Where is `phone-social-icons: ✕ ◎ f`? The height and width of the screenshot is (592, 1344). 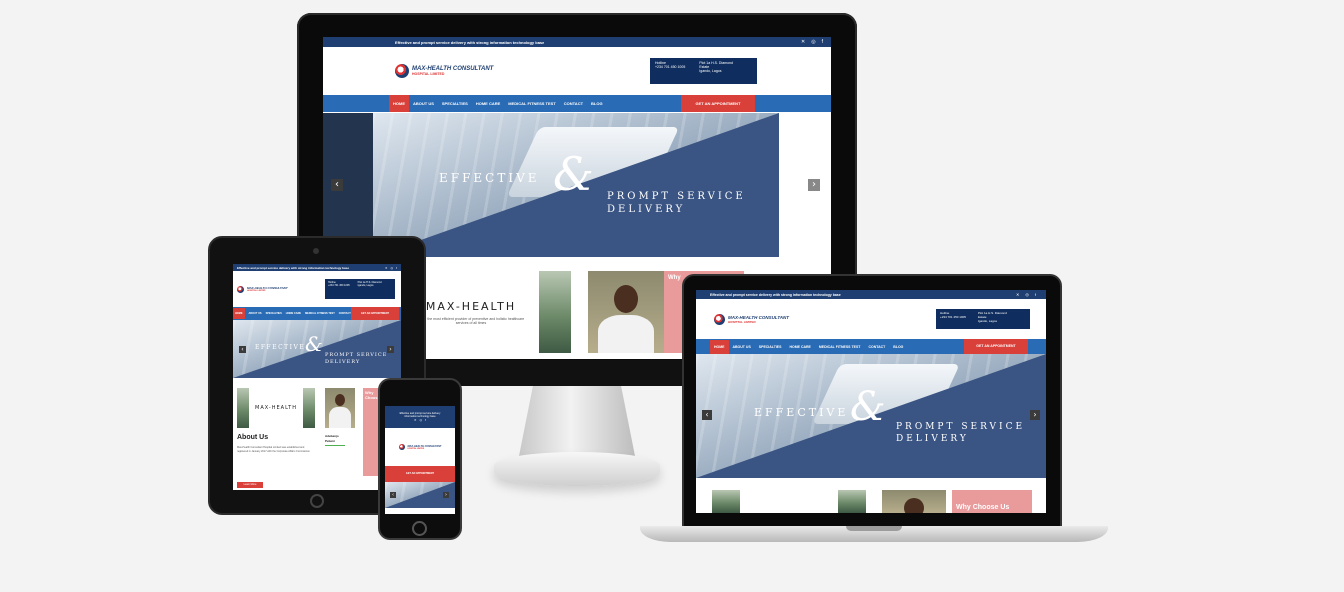
phone-social-icons: ✕ ◎ f is located at coordinates (420, 420).